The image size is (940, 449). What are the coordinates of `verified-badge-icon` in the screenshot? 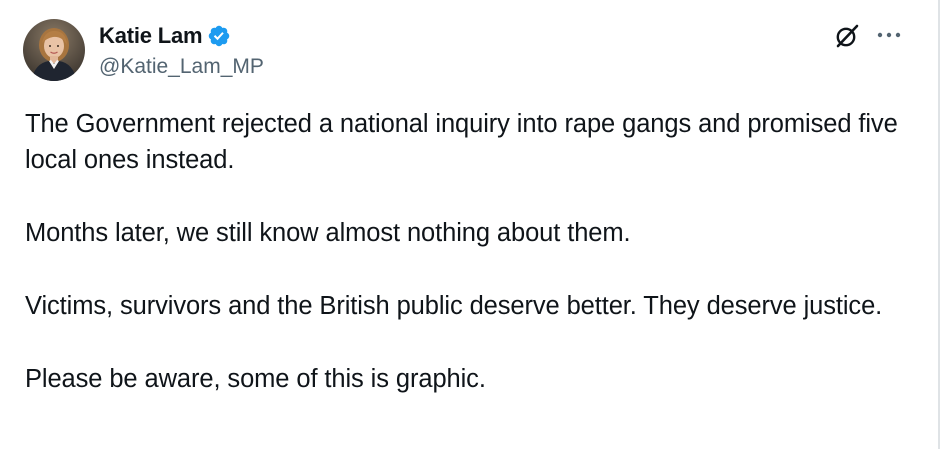 It's located at (219, 36).